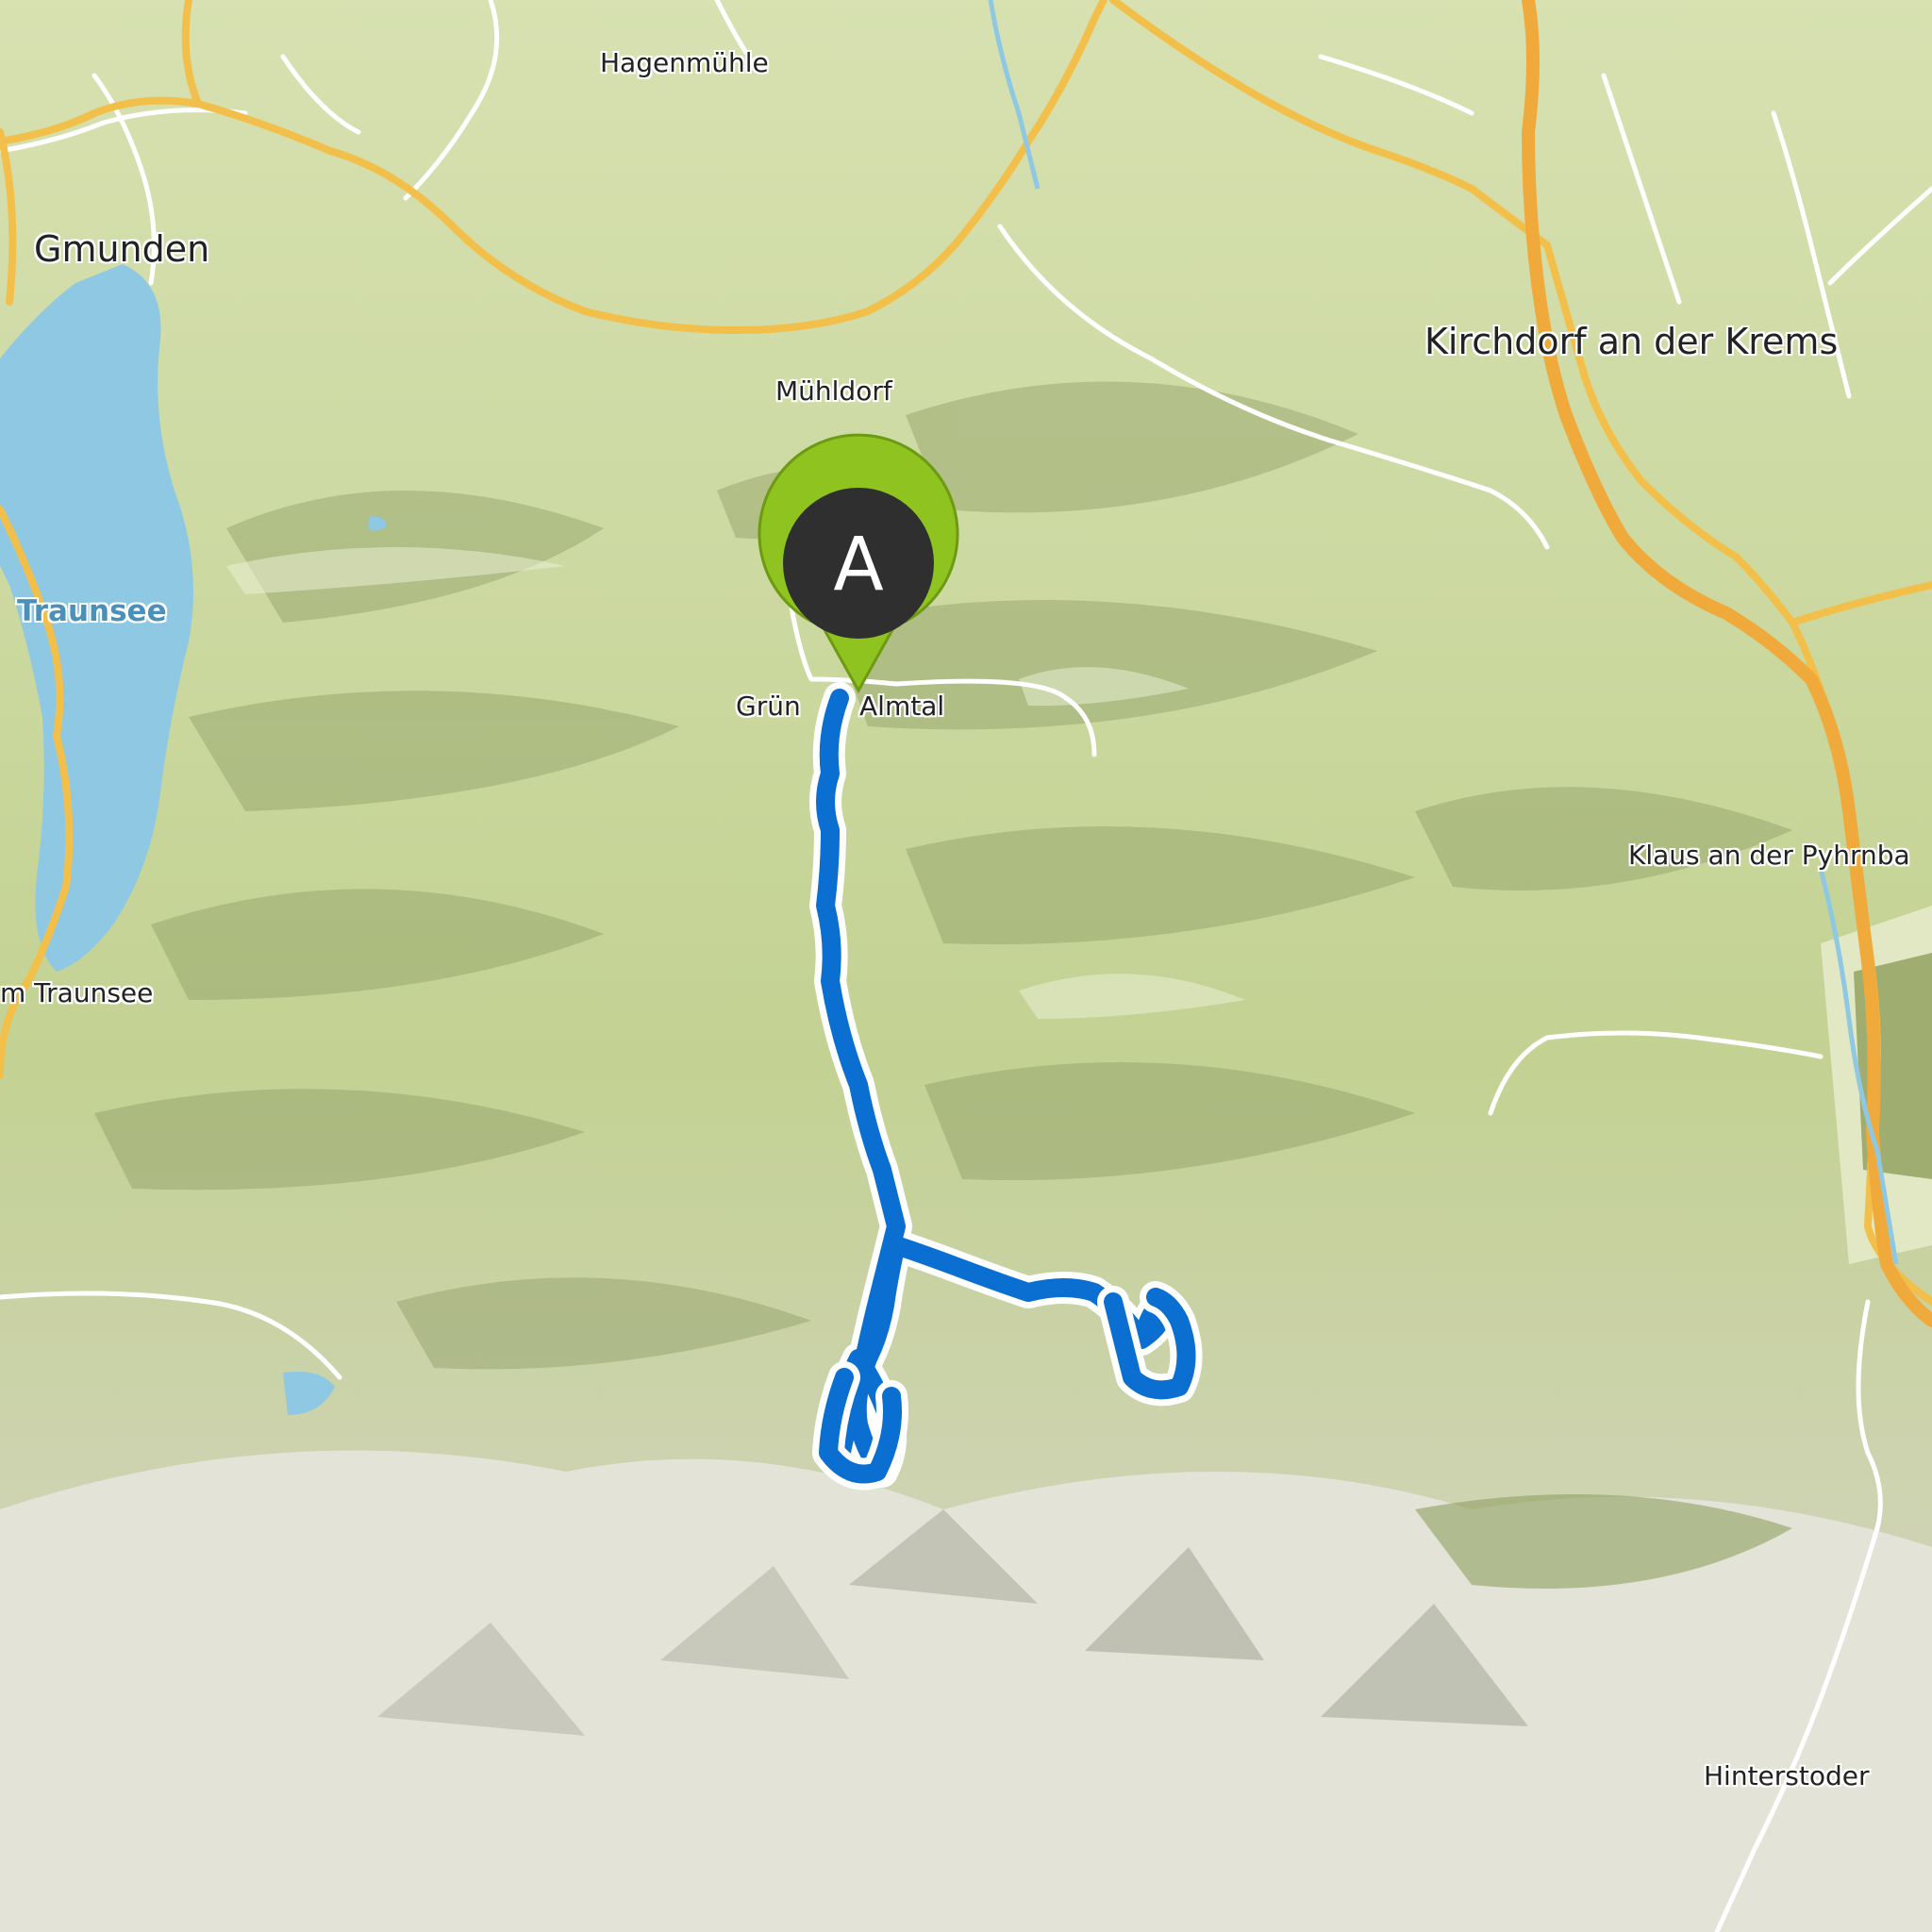 This screenshot has height=1932, width=1932. What do you see at coordinates (77, 993) in the screenshot?
I see `place-label-traunkirchen: m Traunsee` at bounding box center [77, 993].